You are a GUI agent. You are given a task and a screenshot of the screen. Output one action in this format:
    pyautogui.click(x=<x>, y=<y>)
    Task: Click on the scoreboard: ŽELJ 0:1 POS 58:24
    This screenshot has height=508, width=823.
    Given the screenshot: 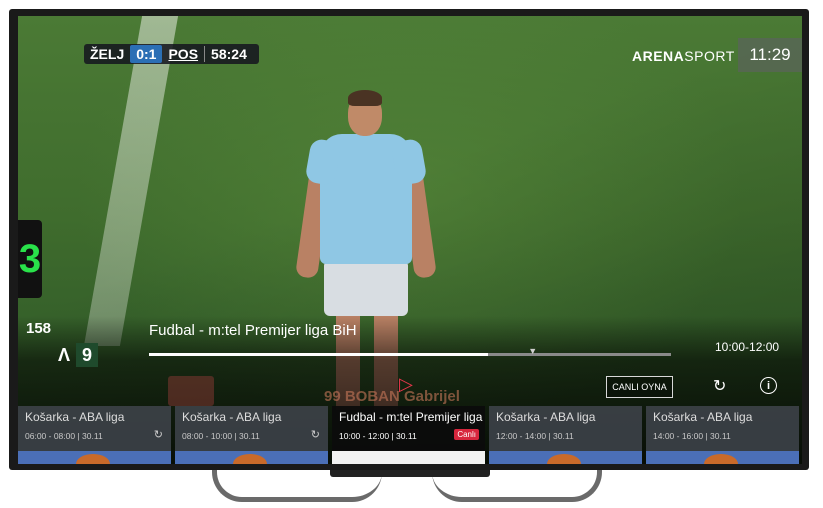 What is the action you would take?
    pyautogui.click(x=171, y=54)
    